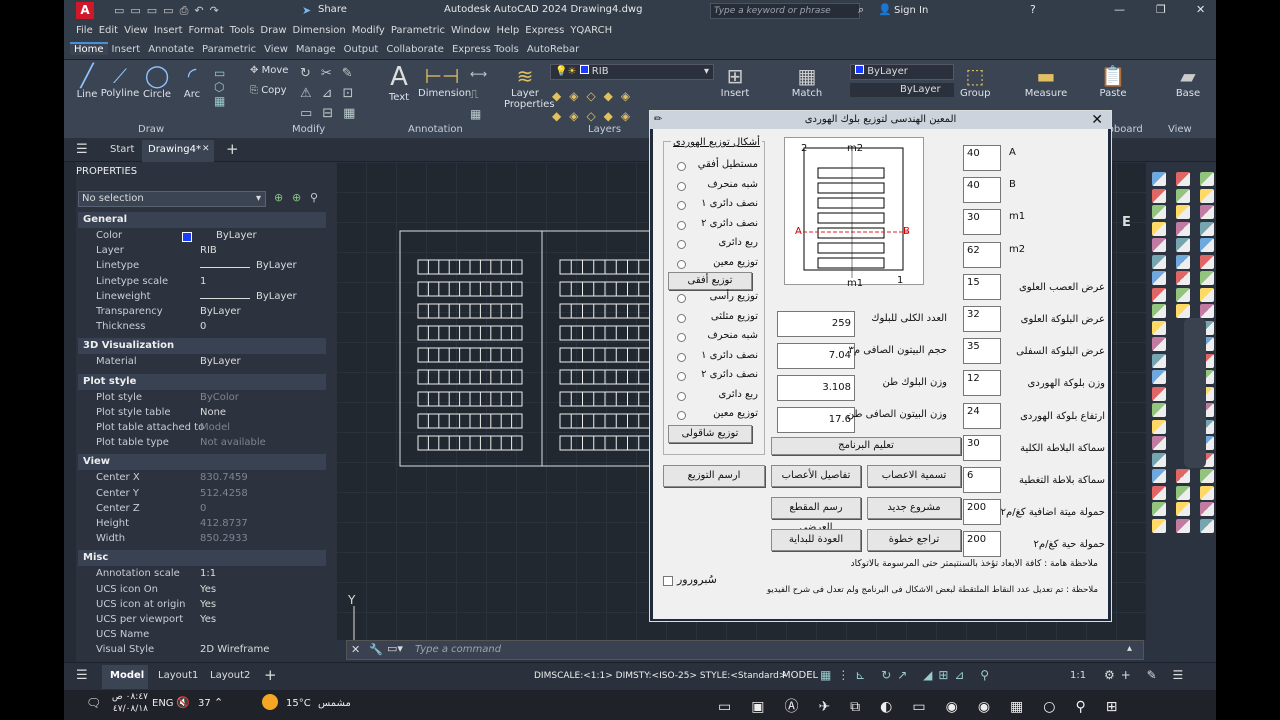  What do you see at coordinates (1161, 9) in the screenshot?
I see `maximize-icon: ❐` at bounding box center [1161, 9].